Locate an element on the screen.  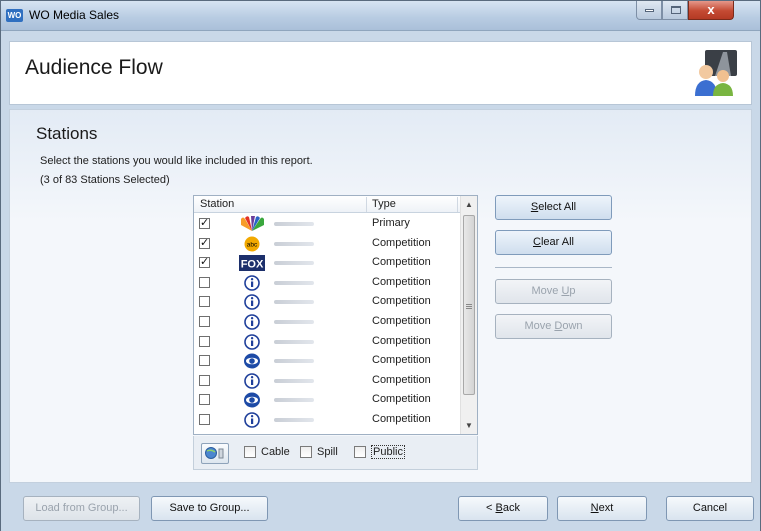
maximize-button is located at coordinates (675, 10).